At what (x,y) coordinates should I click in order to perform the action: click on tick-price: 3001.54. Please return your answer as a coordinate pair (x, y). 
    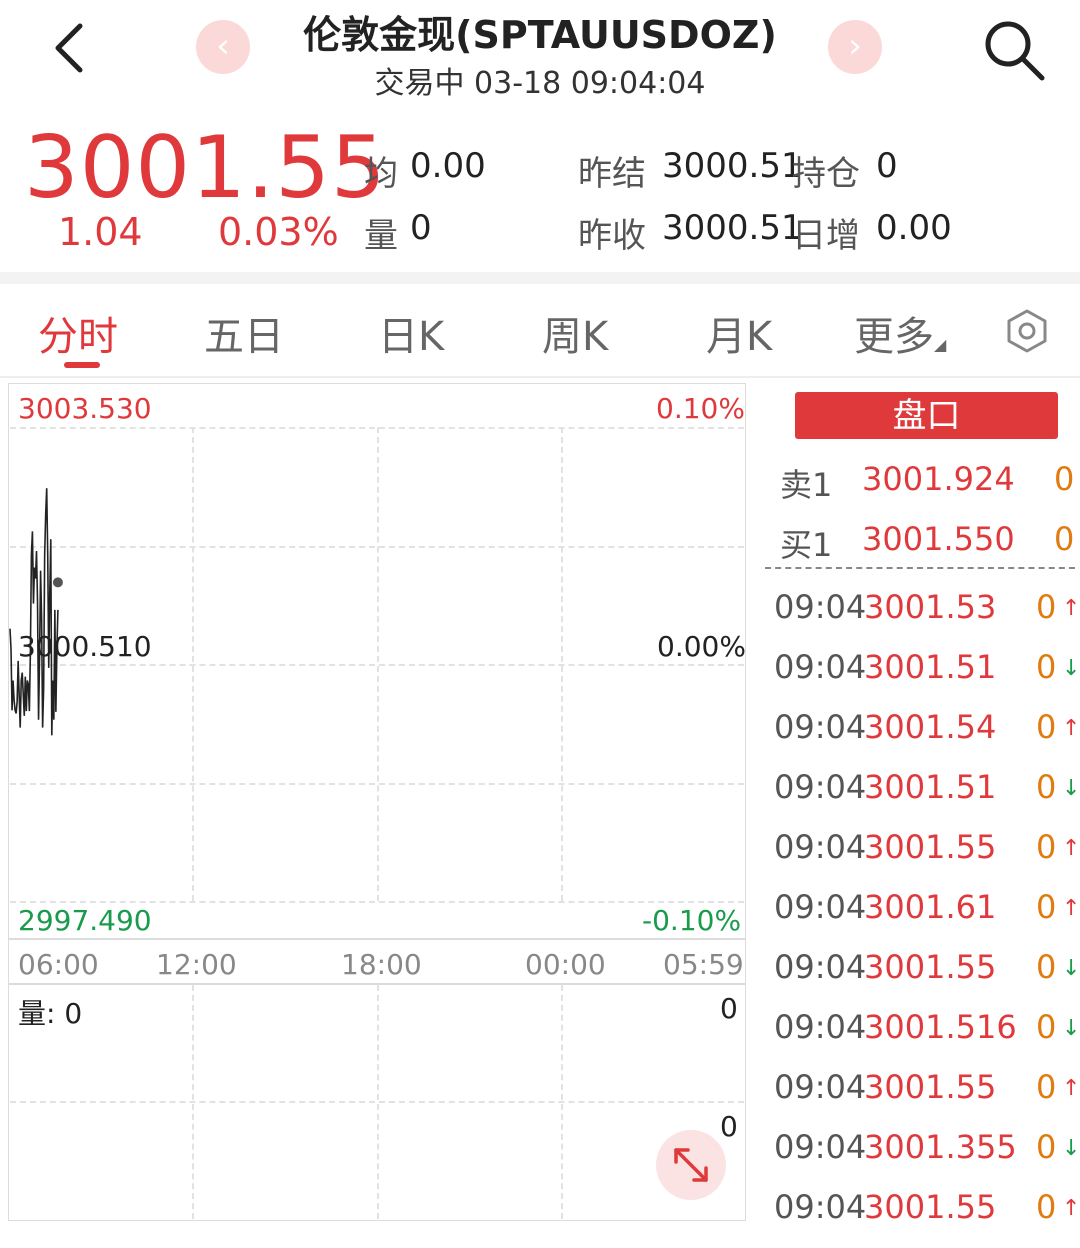
    Looking at the image, I should click on (930, 727).